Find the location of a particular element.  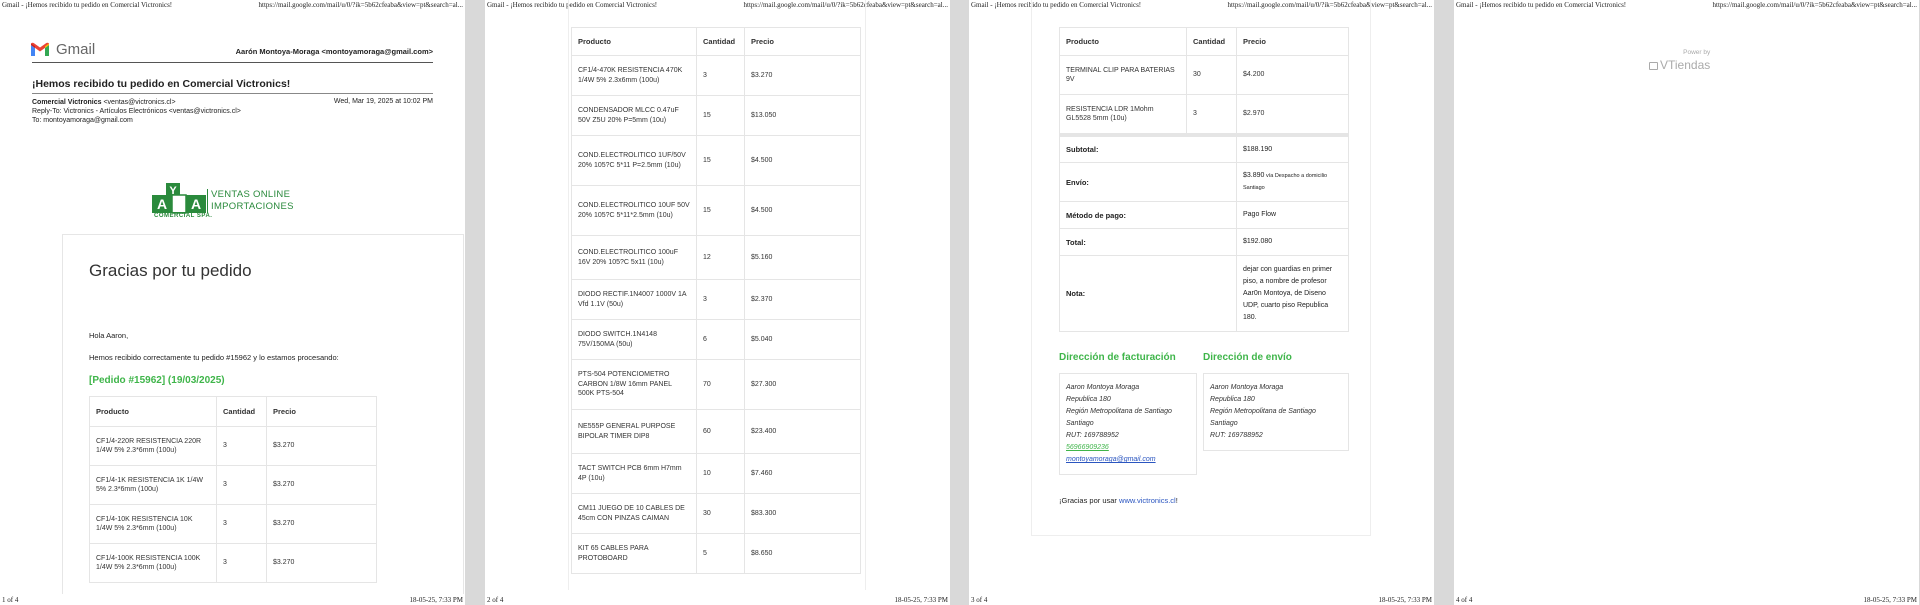

recipient: To: montoyamoraga@gmail.com is located at coordinates (82, 120).